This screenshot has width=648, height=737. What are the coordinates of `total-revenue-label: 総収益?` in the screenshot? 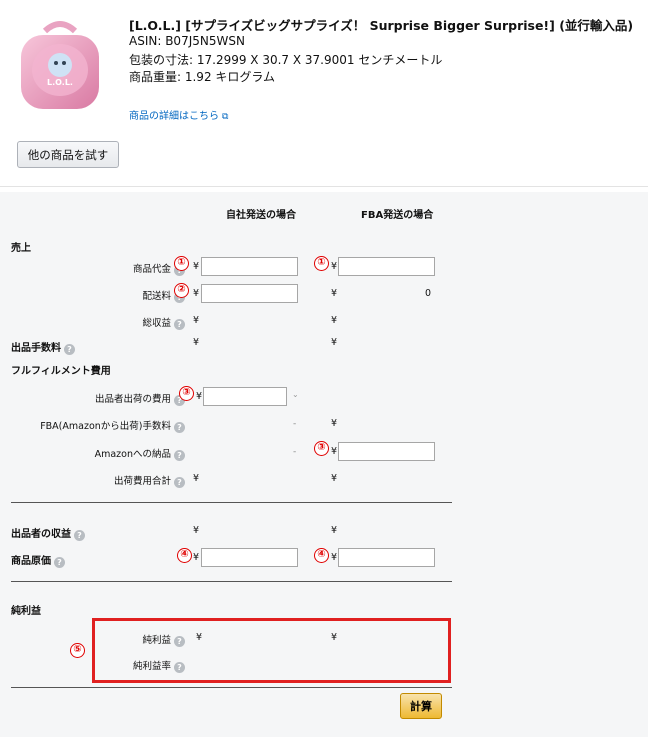 It's located at (92, 322).